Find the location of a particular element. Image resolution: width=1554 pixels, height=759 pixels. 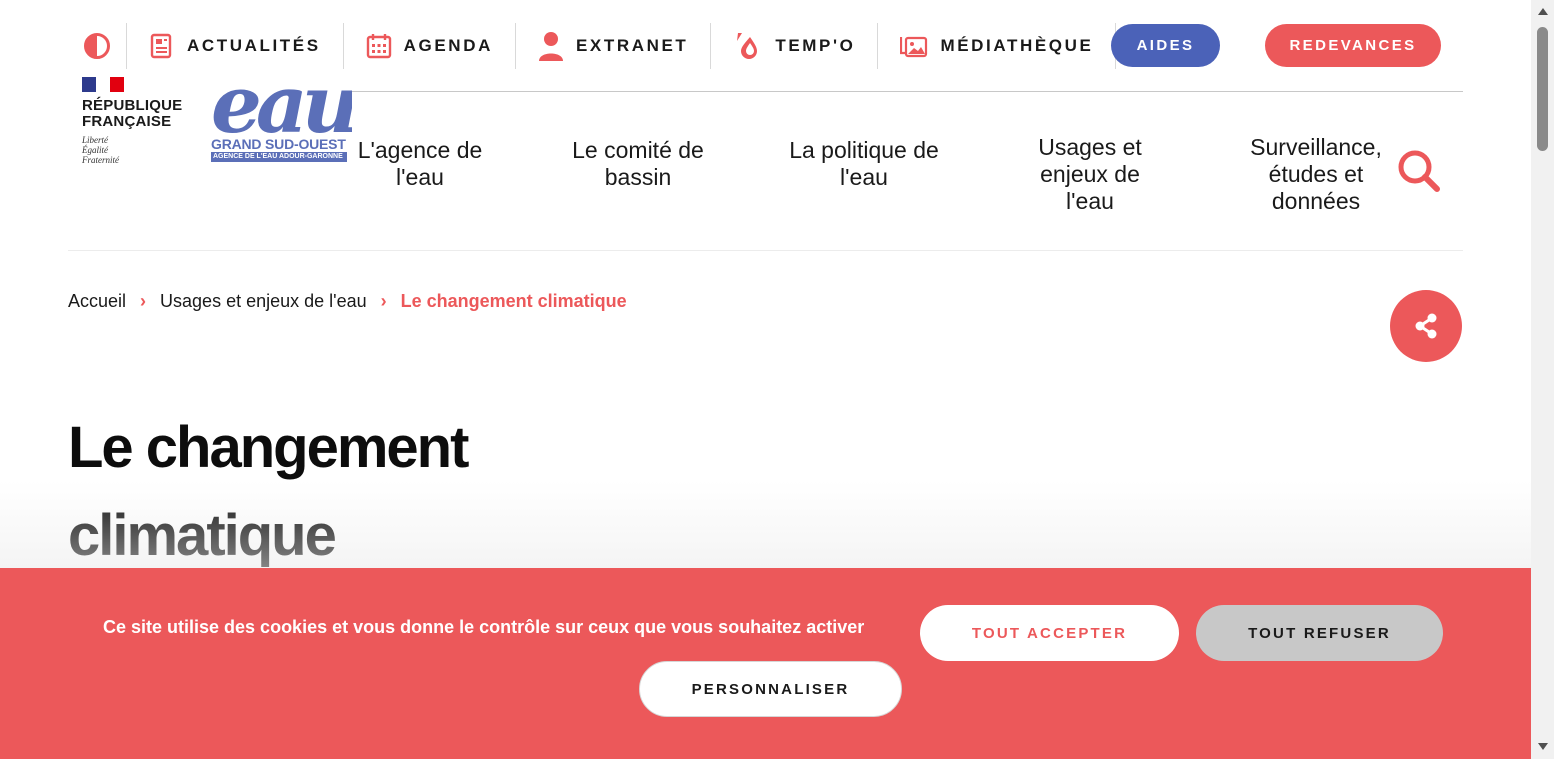

contrast-icon is located at coordinates (97, 46).